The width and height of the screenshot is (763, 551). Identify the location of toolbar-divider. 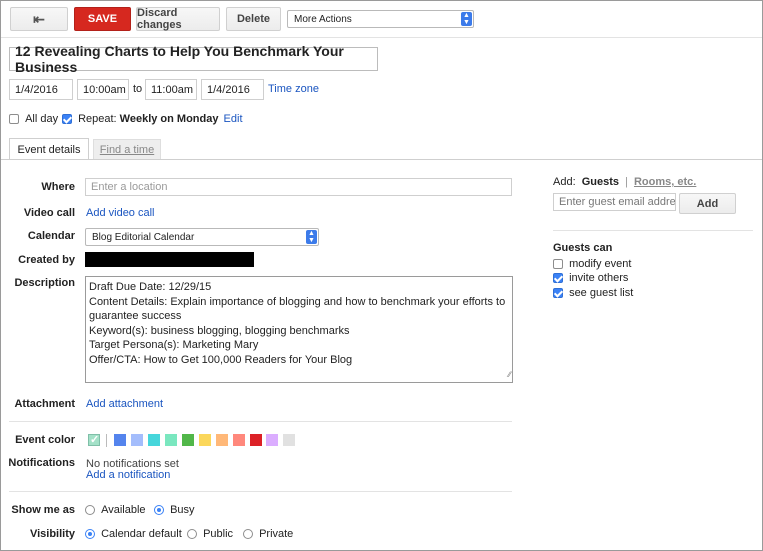
(381, 37).